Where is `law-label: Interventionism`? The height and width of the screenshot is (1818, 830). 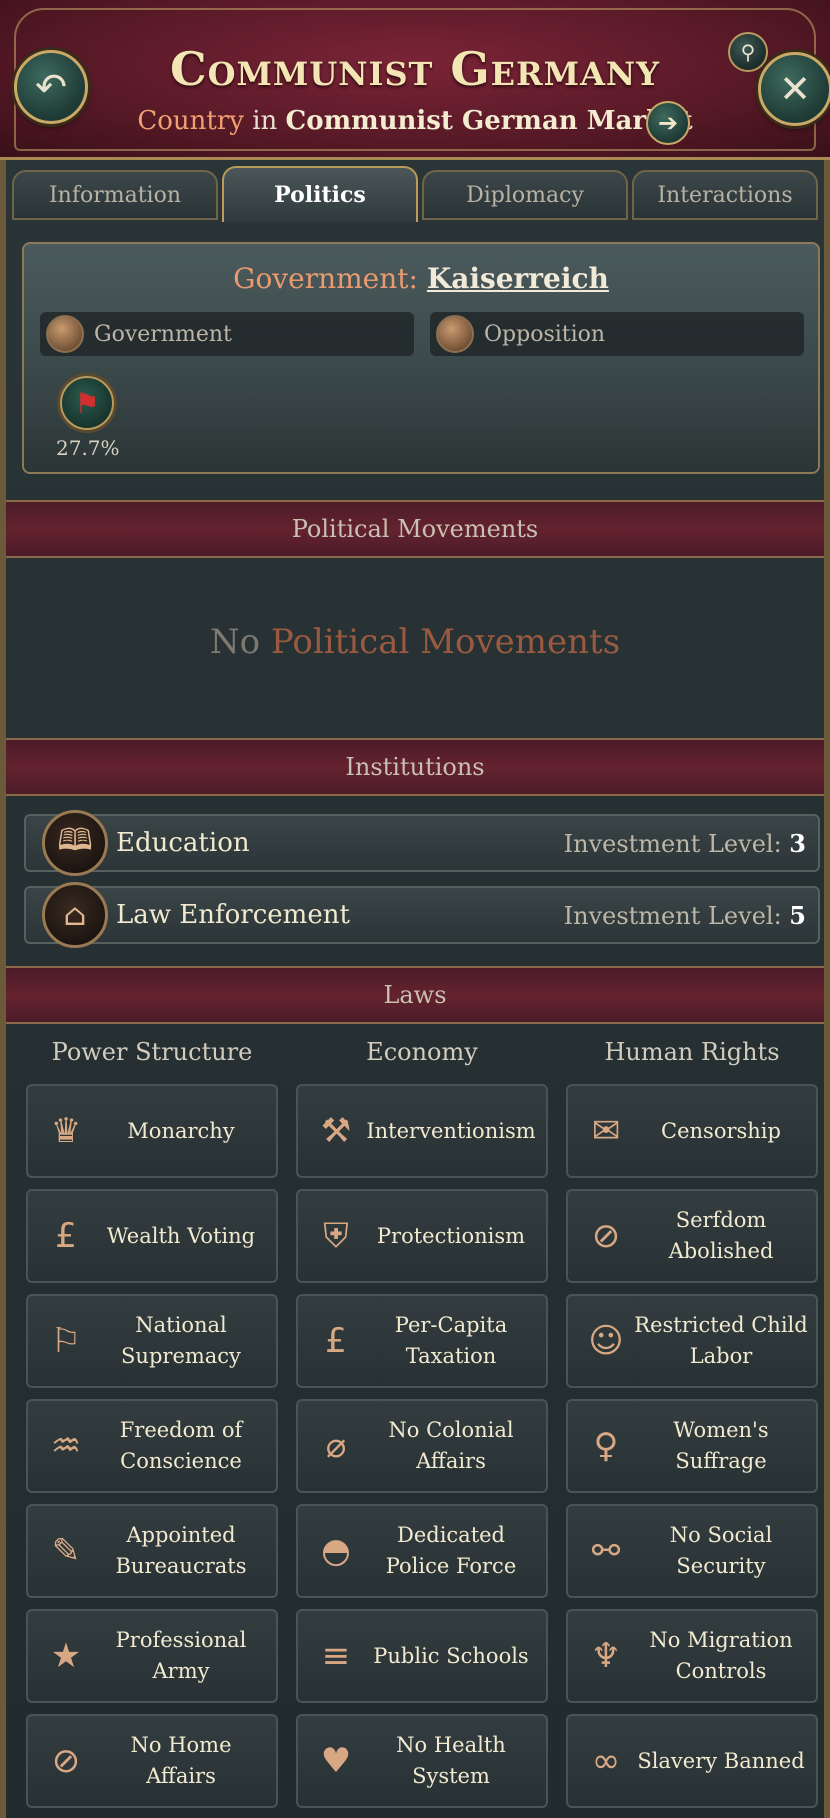
law-label: Interventionism is located at coordinates (451, 1130).